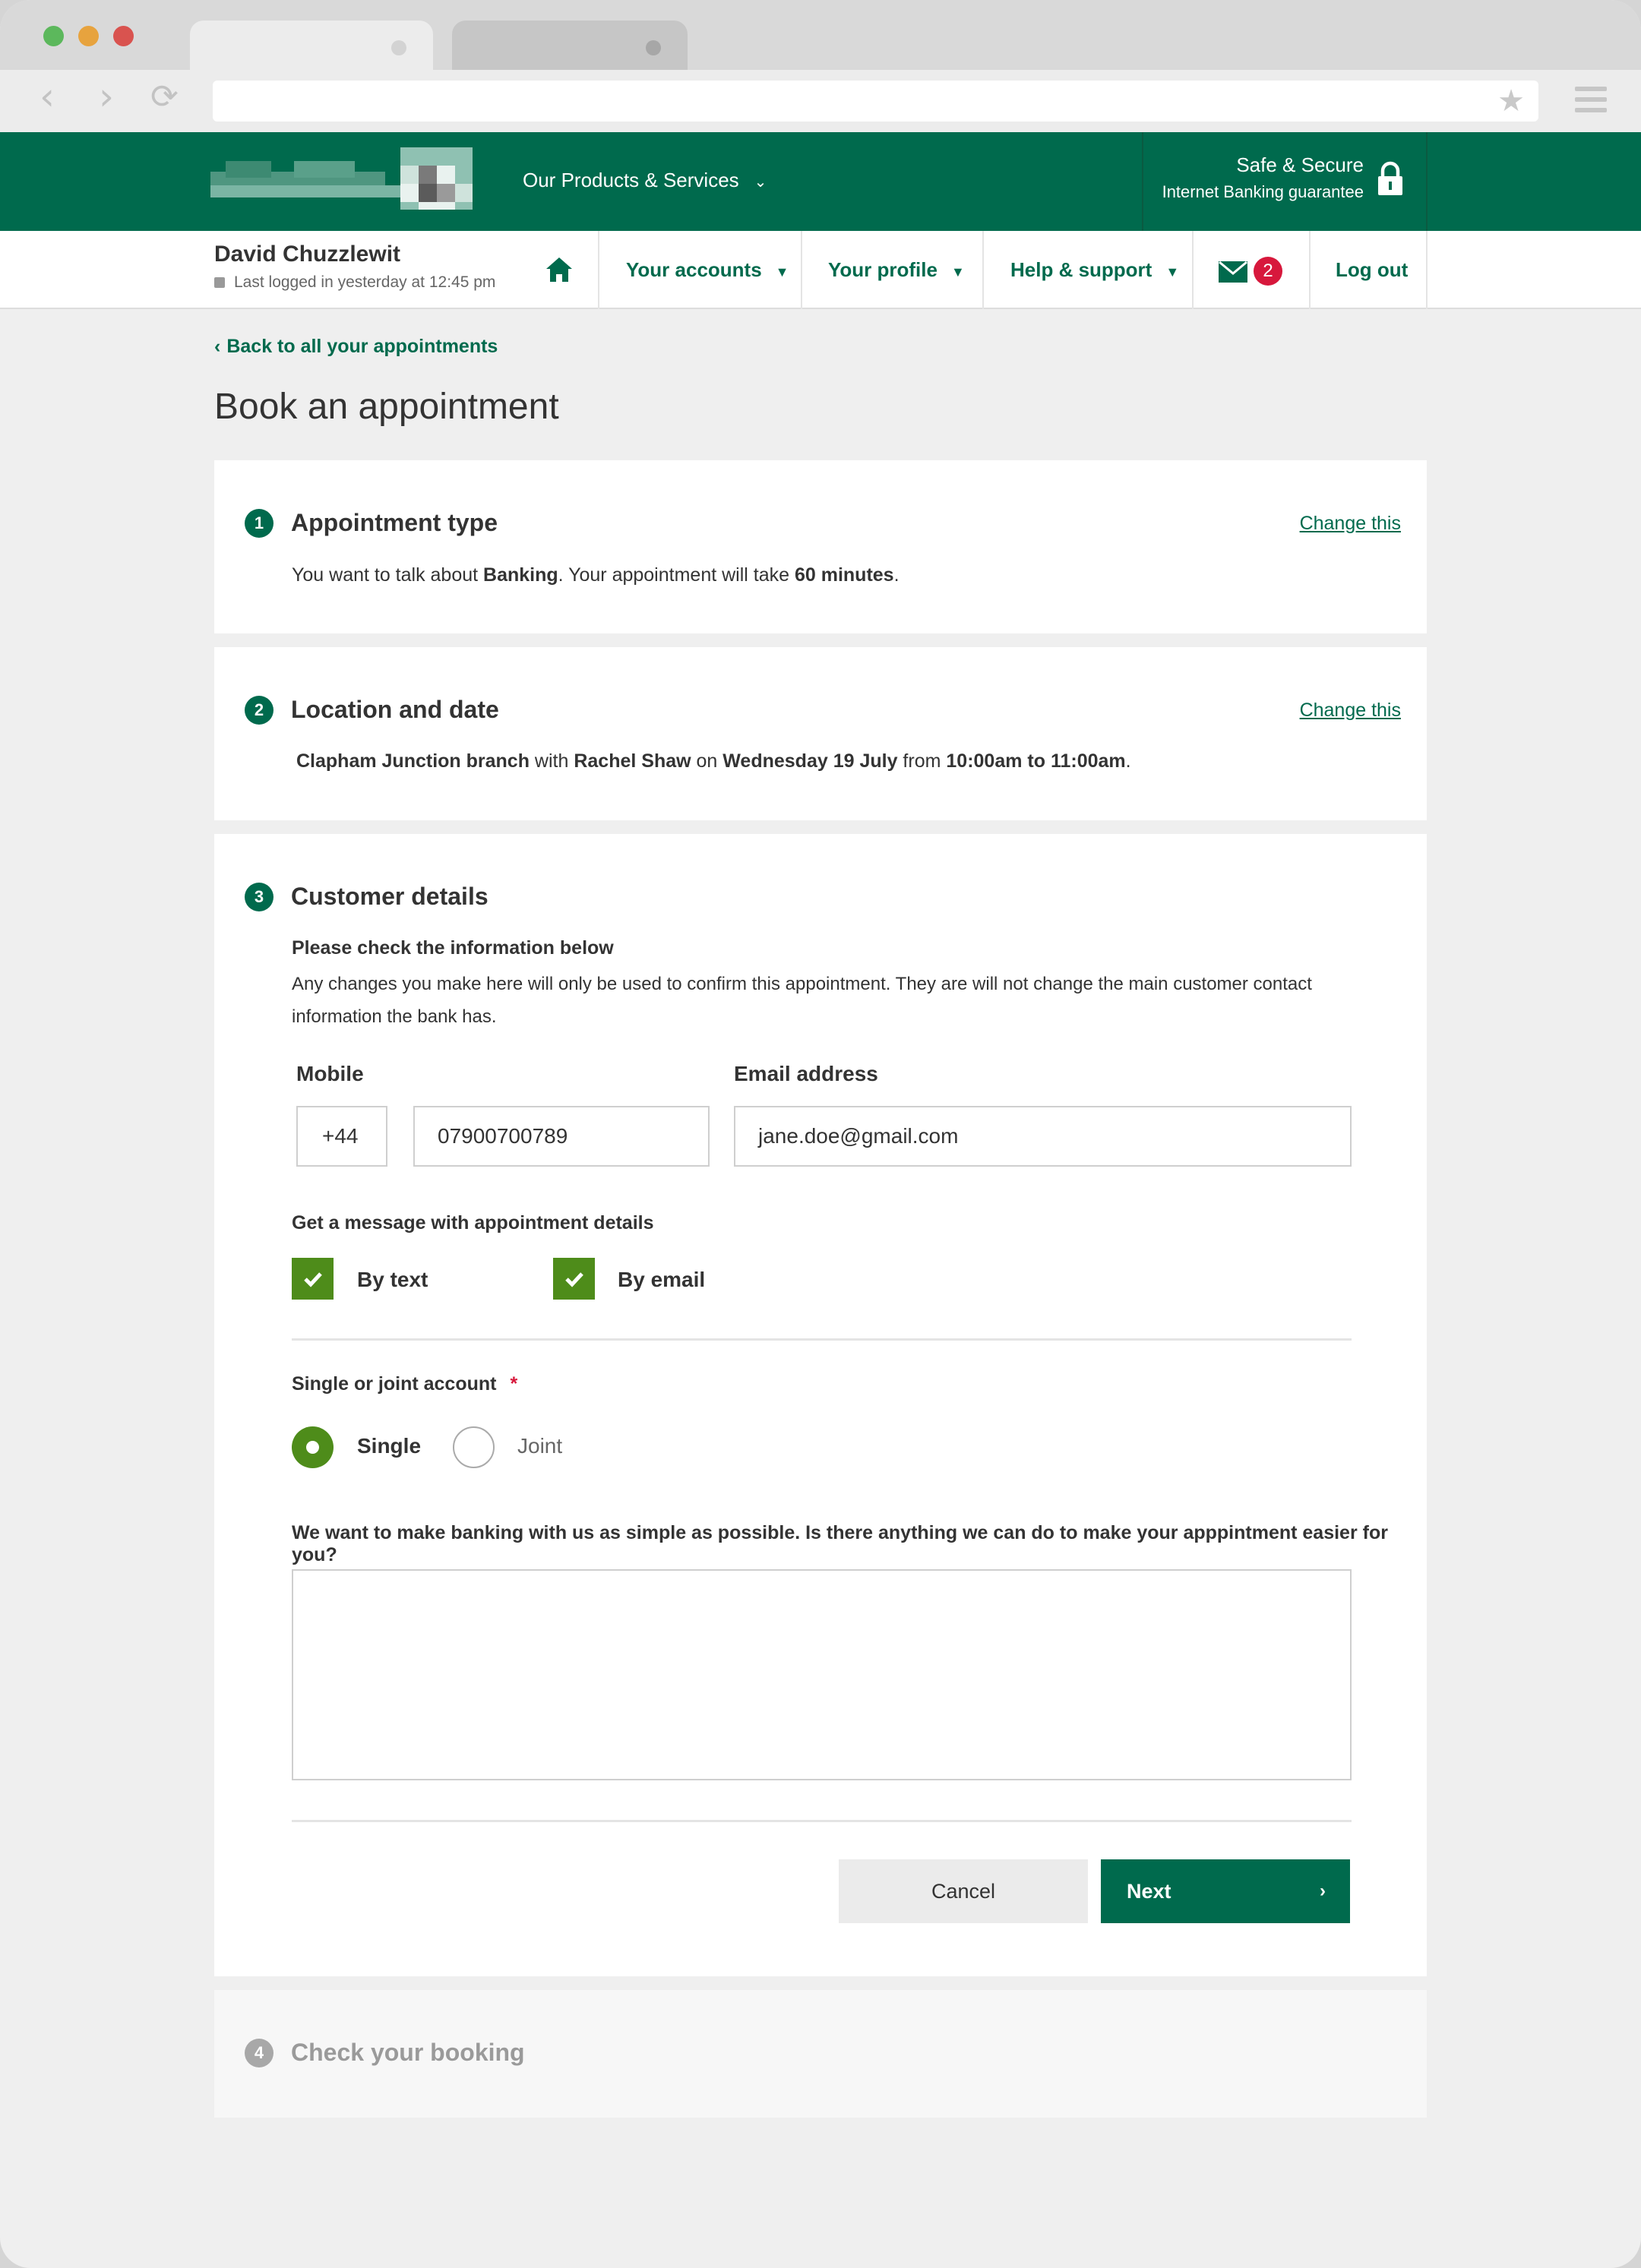 The image size is (1641, 2268). I want to click on next-button-label: Next, so click(1149, 1891).